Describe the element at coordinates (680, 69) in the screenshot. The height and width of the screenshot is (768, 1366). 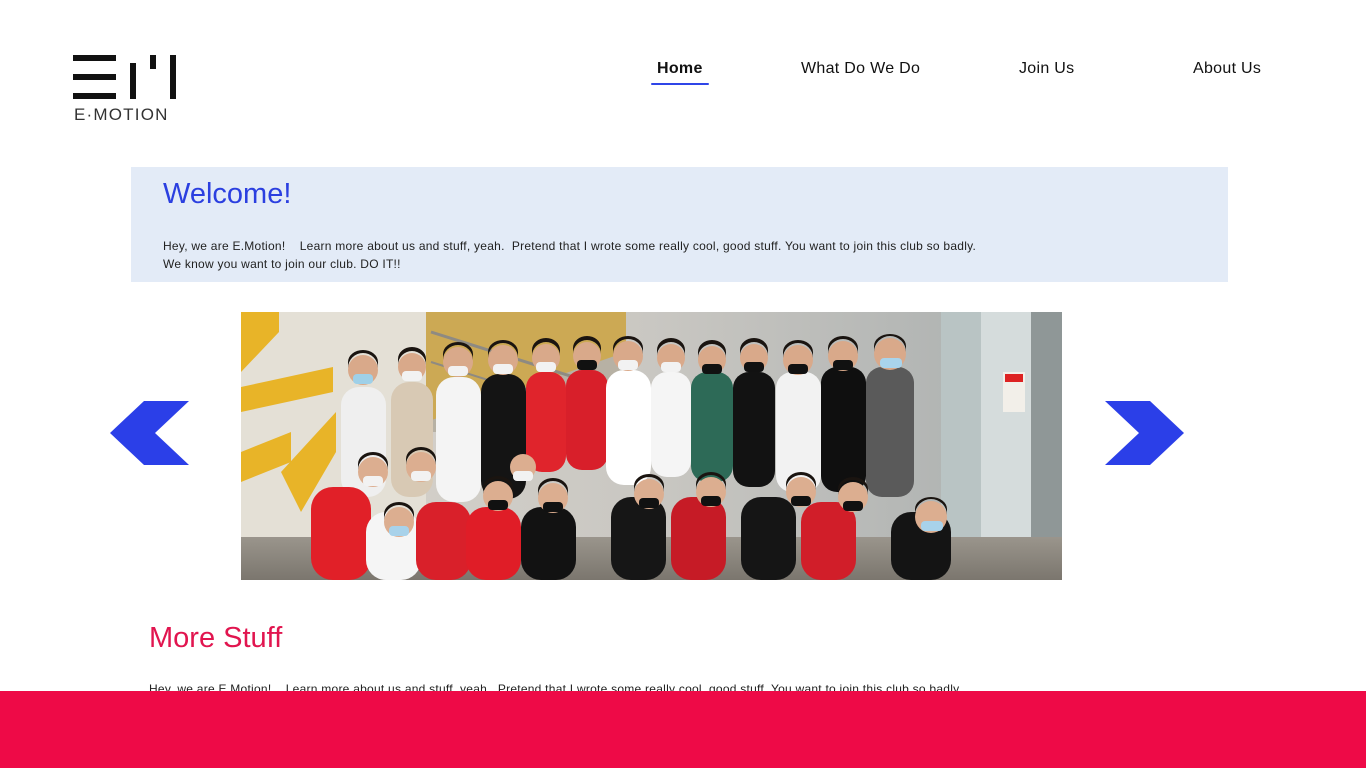
I see `nav-home: Home` at that location.